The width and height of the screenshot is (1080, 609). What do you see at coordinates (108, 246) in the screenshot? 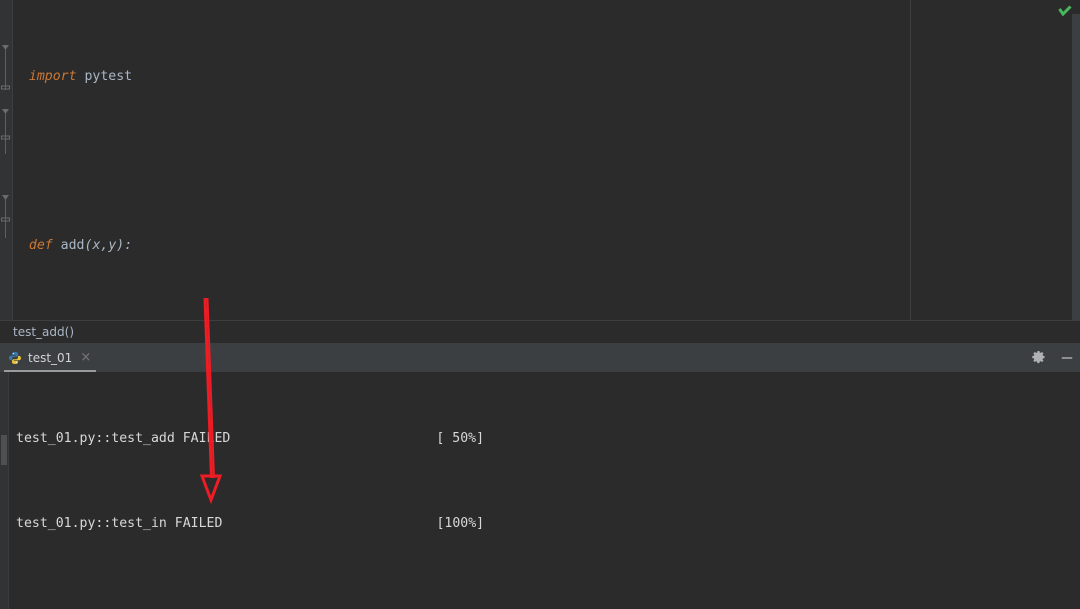
I see `token-params: (x,y):` at bounding box center [108, 246].